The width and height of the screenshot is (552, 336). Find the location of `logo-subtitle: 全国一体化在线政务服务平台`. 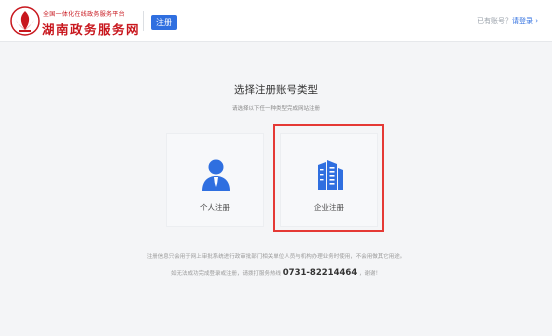

logo-subtitle: 全国一体化在线政务服务平台 is located at coordinates (84, 14).